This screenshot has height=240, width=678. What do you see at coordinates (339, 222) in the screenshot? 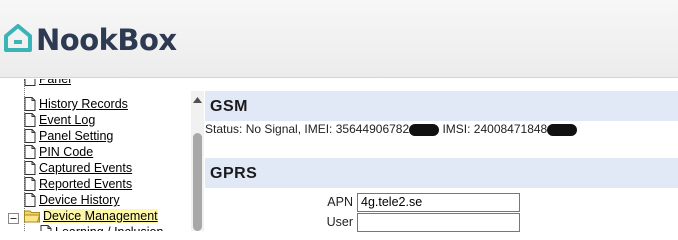
I see `user-label: User` at bounding box center [339, 222].